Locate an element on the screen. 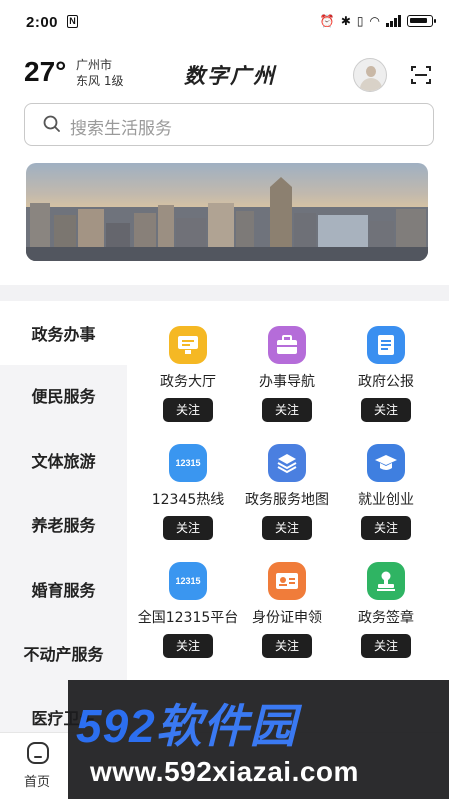 This screenshot has height=799, width=449. alarm-icon: ⏰ is located at coordinates (327, 21).